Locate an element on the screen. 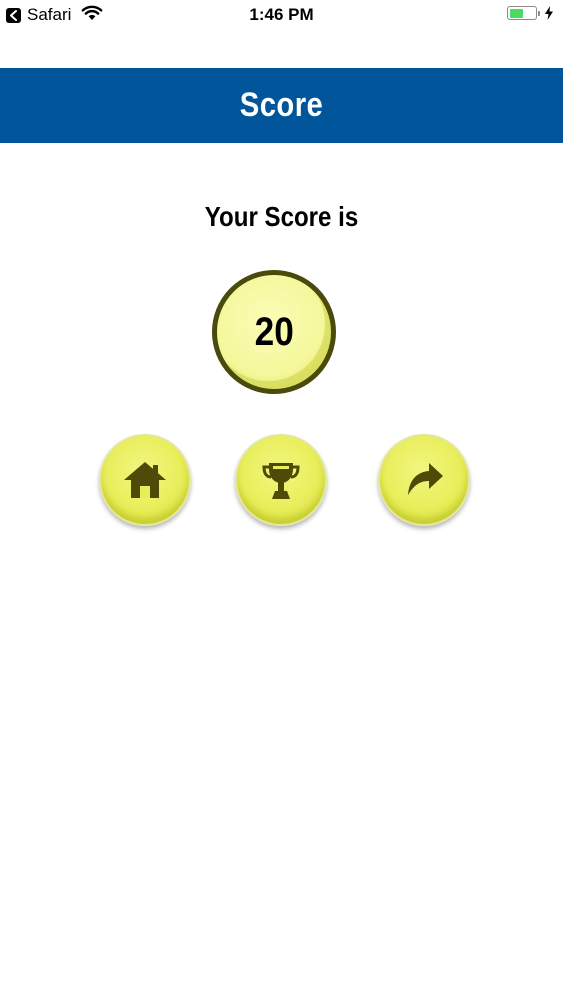 This screenshot has height=1000, width=563. page-title: Score is located at coordinates (281, 105).